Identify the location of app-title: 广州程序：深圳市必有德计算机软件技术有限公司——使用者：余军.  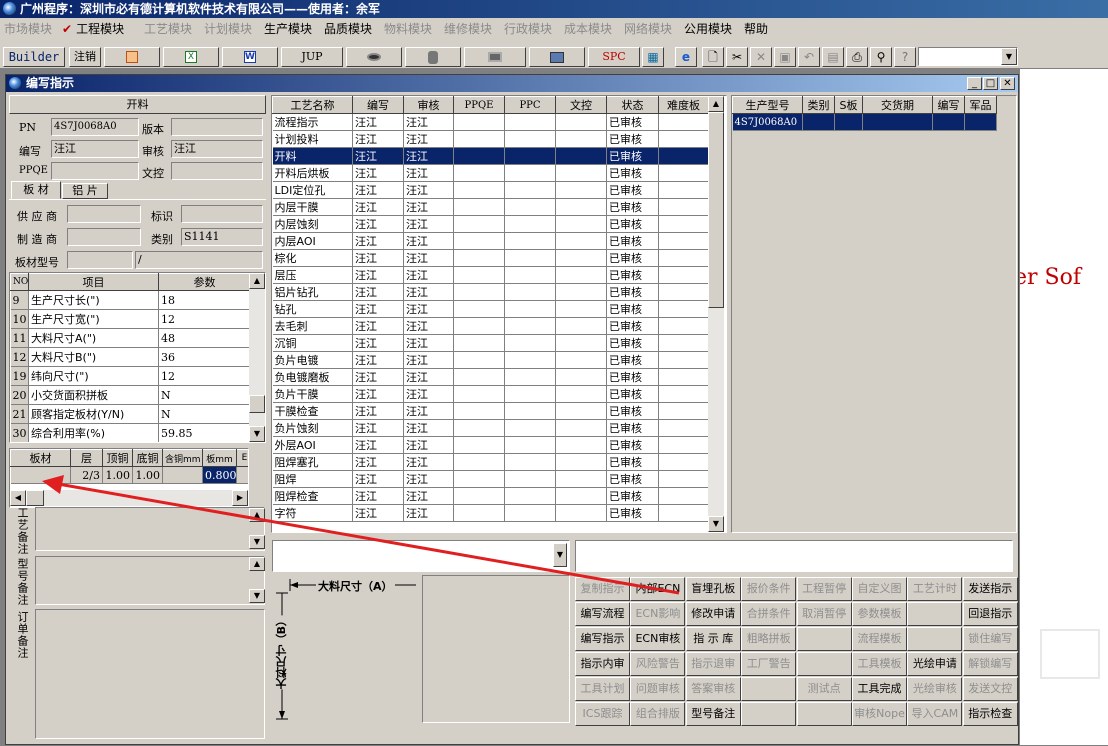
(200, 9).